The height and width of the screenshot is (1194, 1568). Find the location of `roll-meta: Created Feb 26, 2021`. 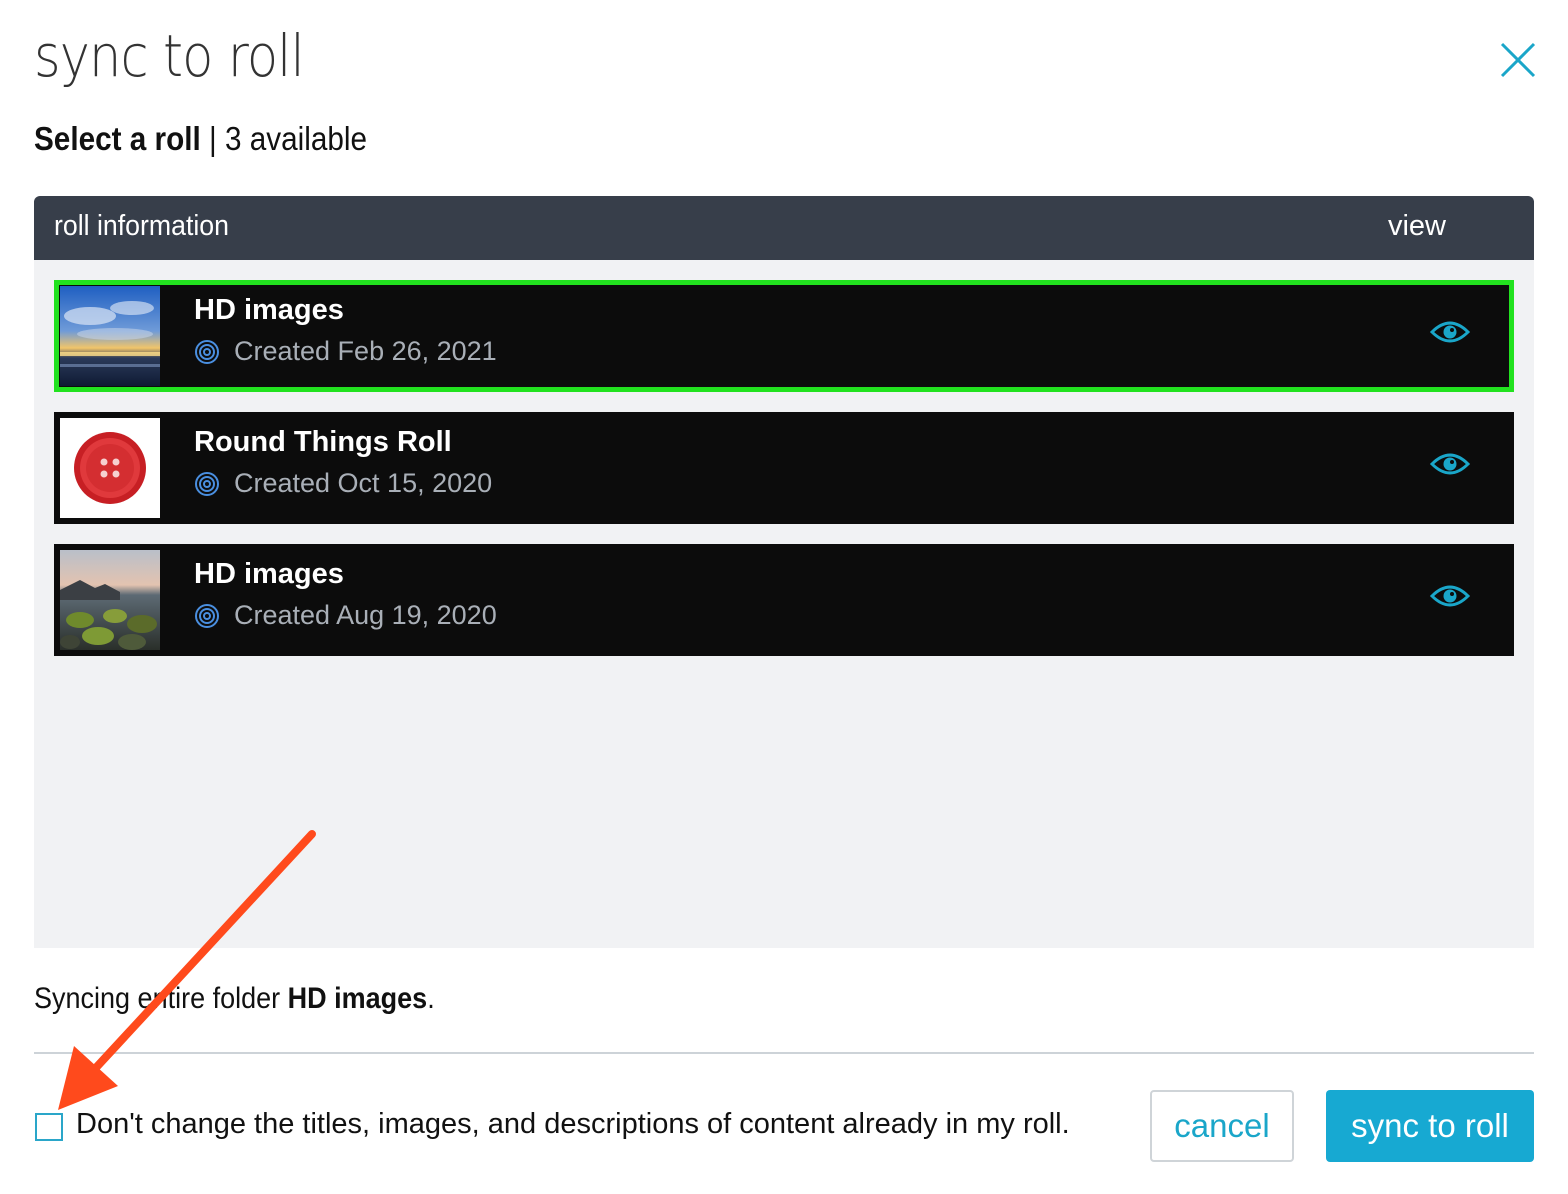

roll-meta: Created Feb 26, 2021 is located at coordinates (345, 351).